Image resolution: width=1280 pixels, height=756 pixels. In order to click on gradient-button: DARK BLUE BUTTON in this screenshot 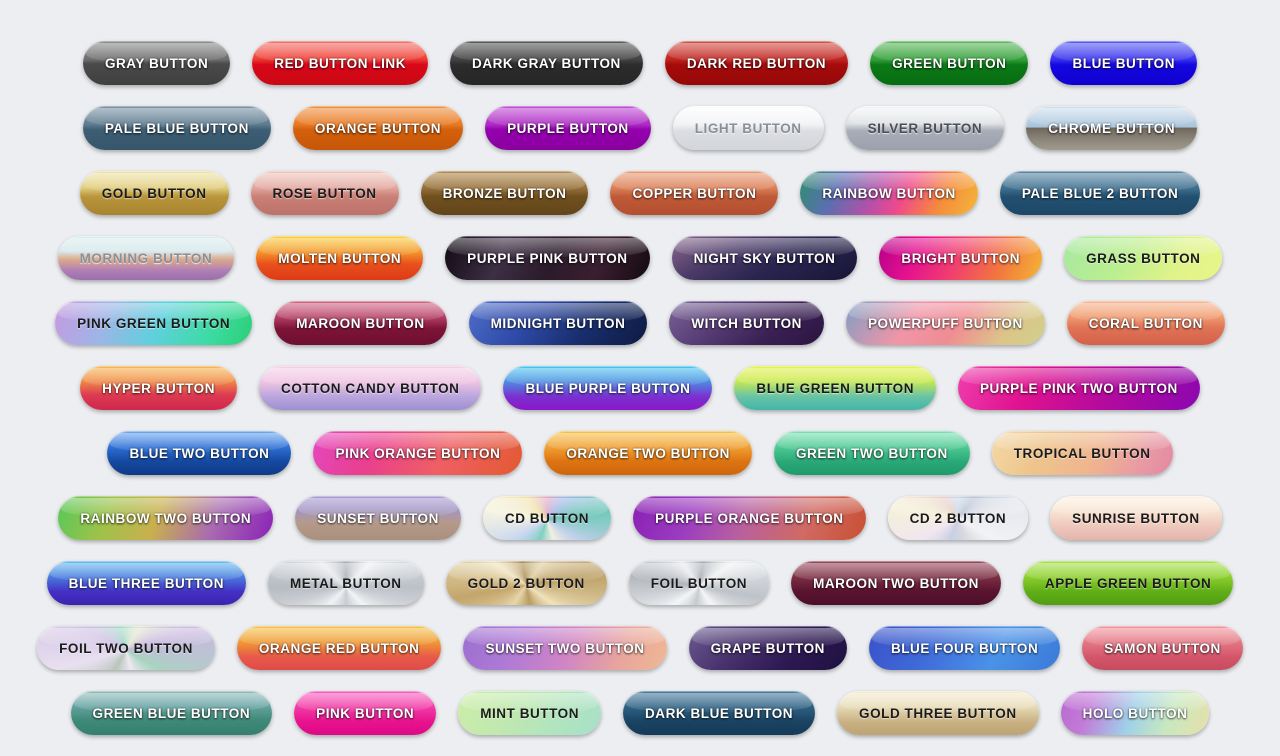, I will do `click(719, 713)`.